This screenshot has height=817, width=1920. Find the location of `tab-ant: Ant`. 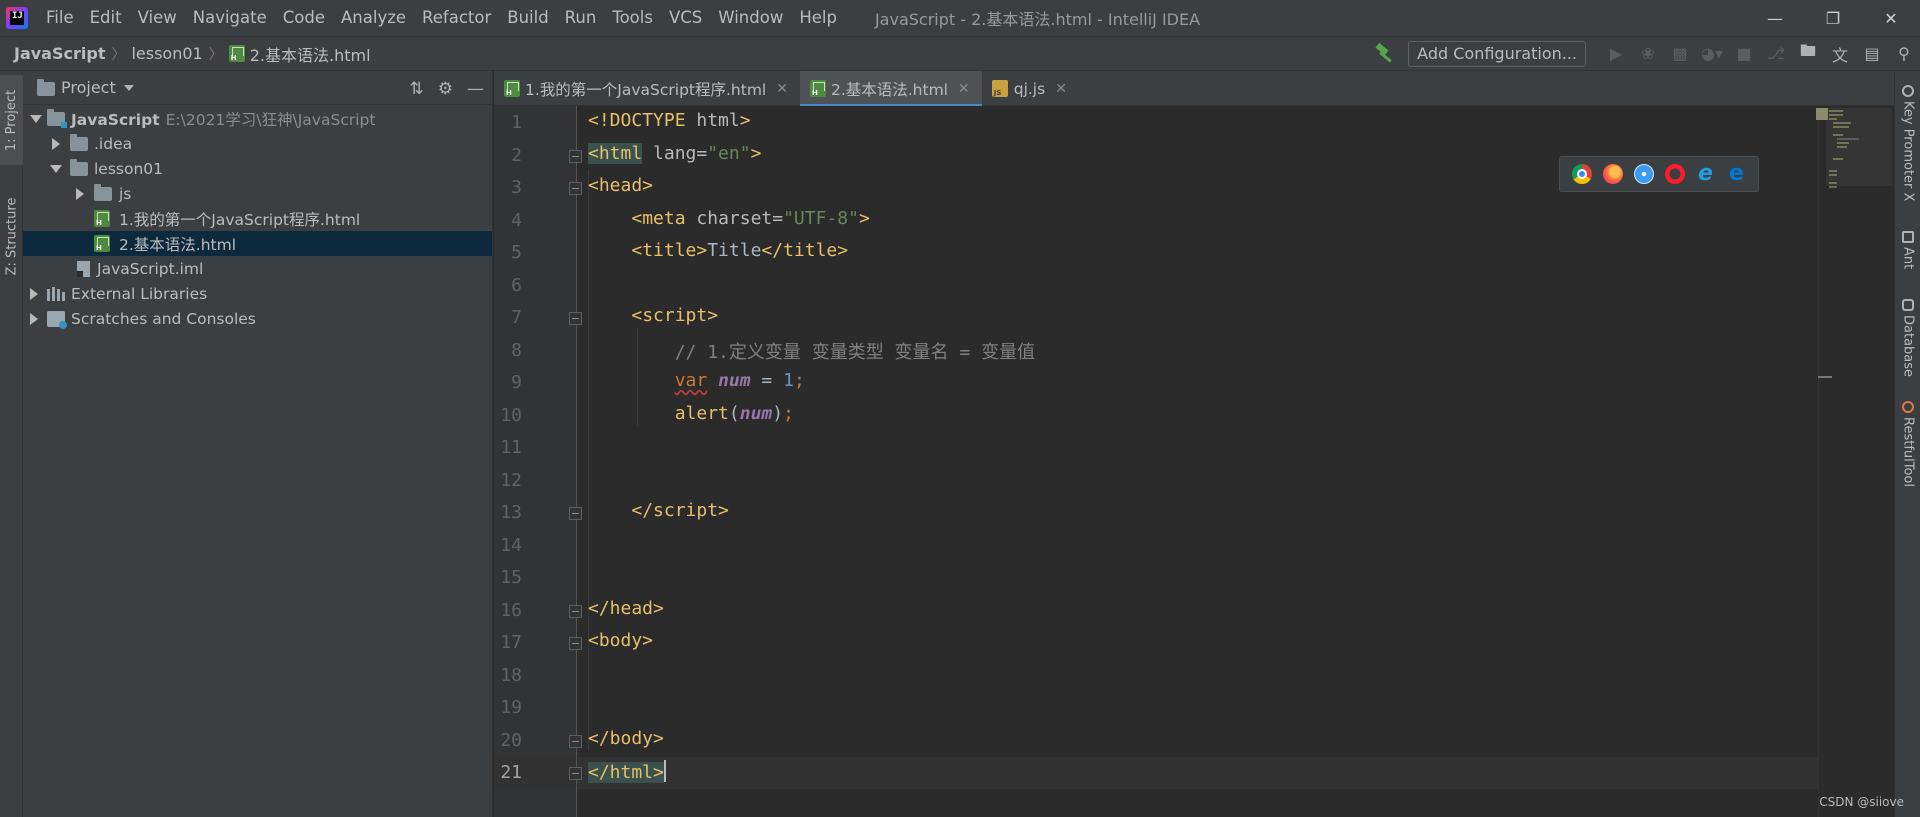

tab-ant: Ant is located at coordinates (1907, 250).